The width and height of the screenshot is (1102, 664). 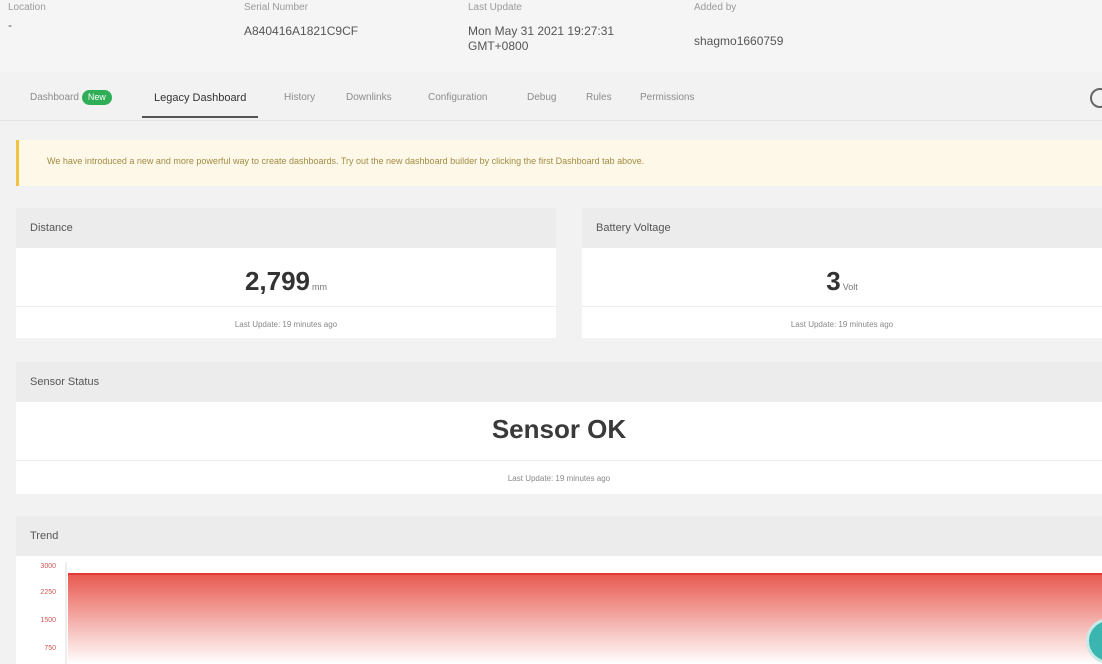 I want to click on distance-unit: mm, so click(x=320, y=287).